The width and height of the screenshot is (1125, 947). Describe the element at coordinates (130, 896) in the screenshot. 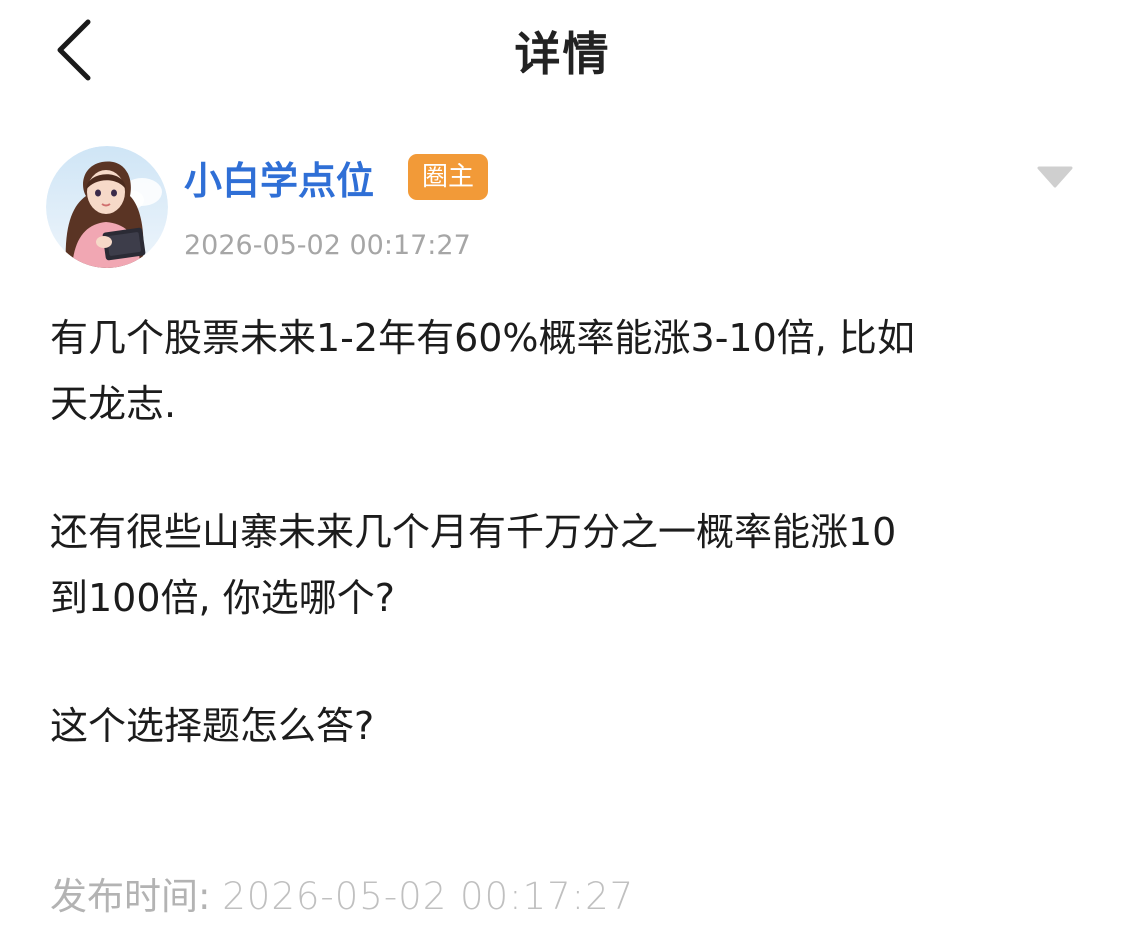

I see `publish-time-label: 发布时间:` at that location.